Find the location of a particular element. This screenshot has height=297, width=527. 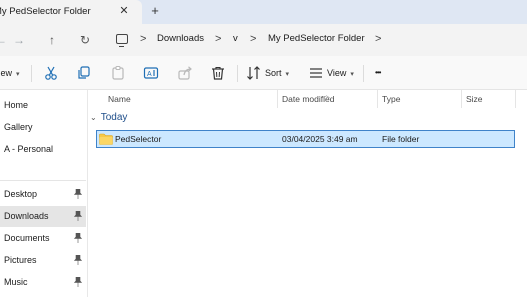

more-options-icon: ••• is located at coordinates (378, 73).